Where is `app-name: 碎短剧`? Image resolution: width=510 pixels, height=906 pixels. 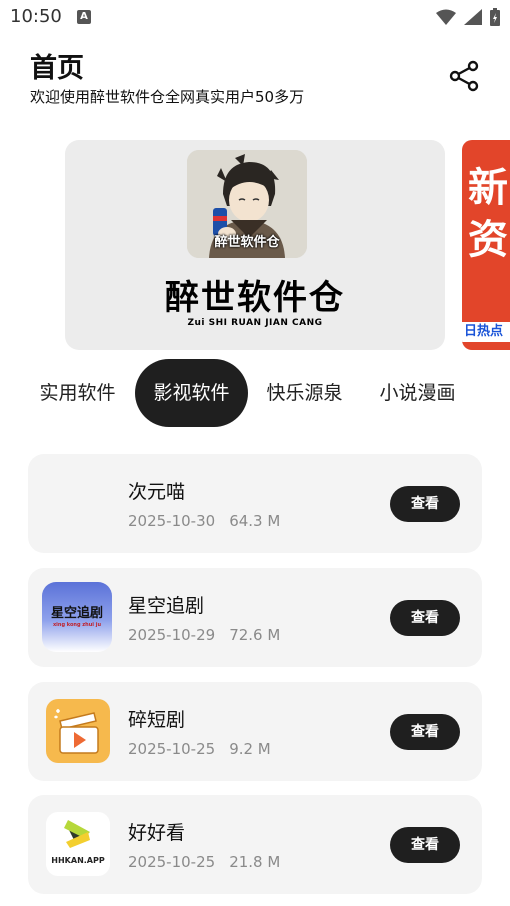 app-name: 碎短剧 is located at coordinates (157, 720).